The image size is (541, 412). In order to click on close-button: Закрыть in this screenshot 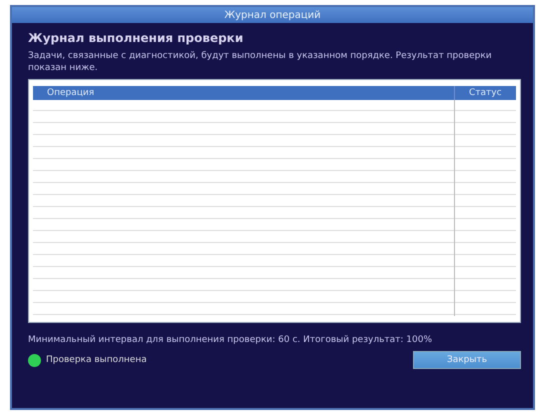, I will do `click(467, 360)`.